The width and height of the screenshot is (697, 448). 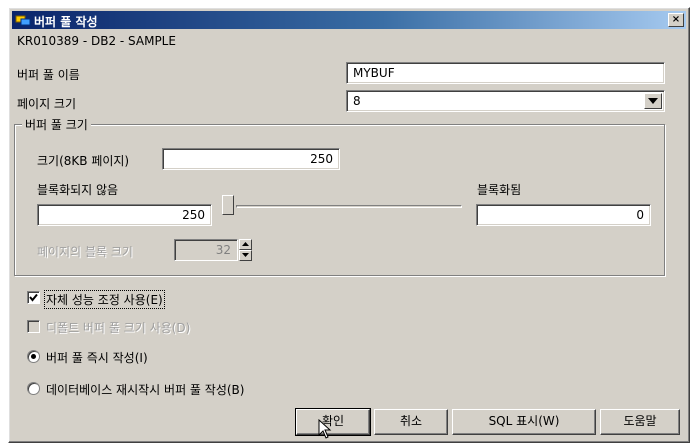 I want to click on block-size-spinner, so click(x=245, y=250).